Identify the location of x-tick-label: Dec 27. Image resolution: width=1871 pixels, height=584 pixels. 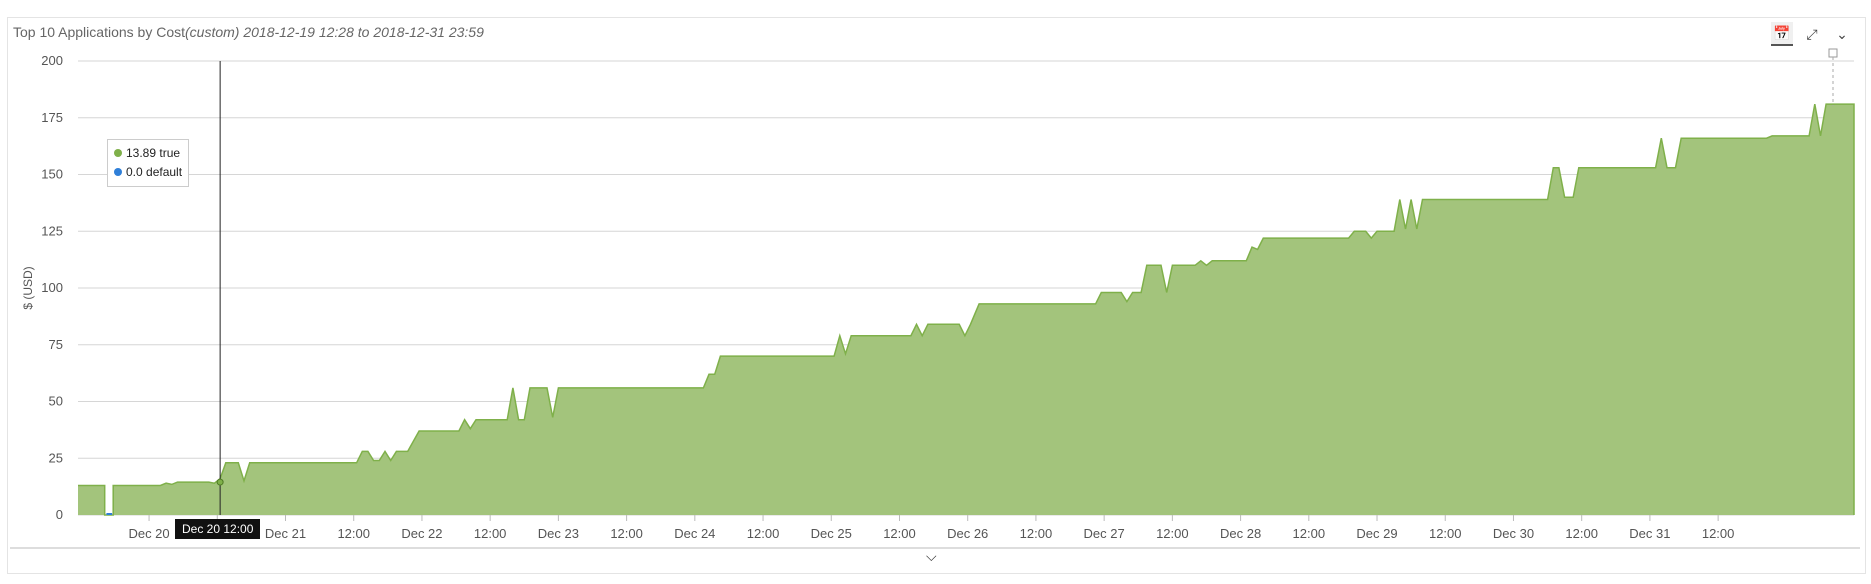
(1104, 533).